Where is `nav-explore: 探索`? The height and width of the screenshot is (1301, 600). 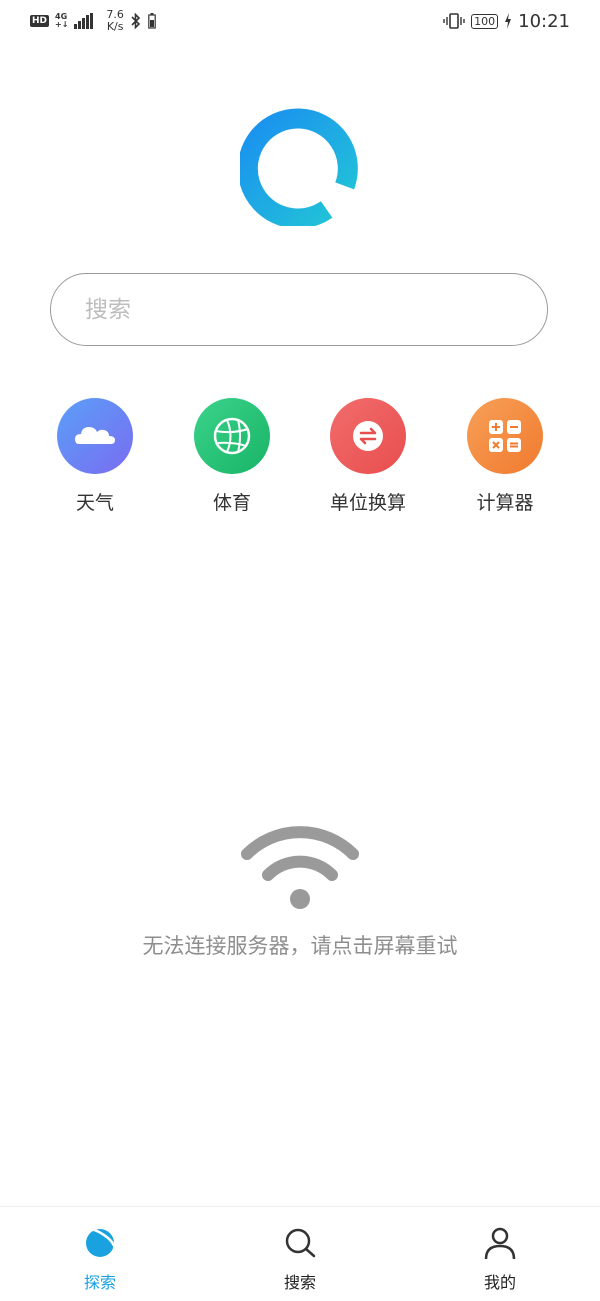
nav-explore: 探索 is located at coordinates (100, 1259).